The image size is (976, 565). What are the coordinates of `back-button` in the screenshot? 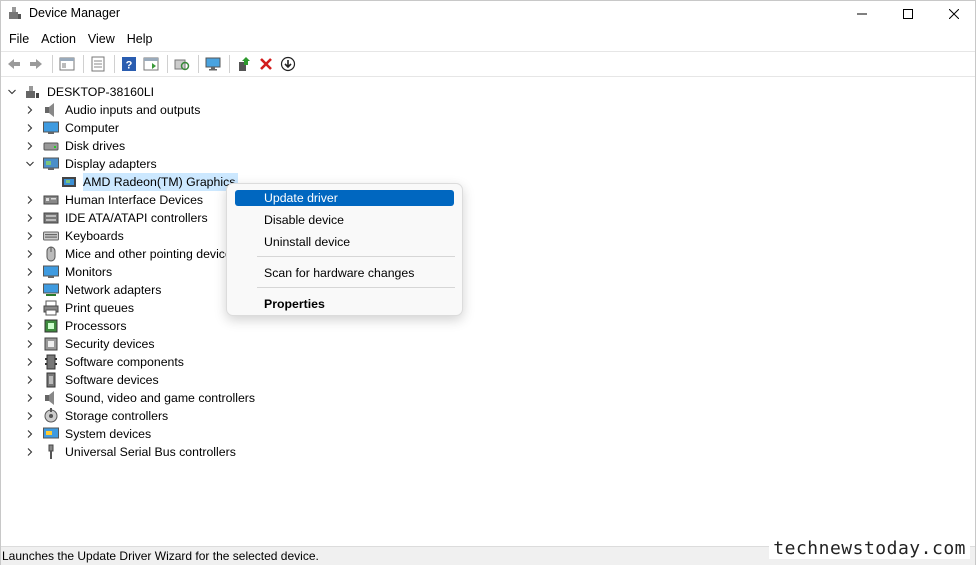 It's located at (14, 64).